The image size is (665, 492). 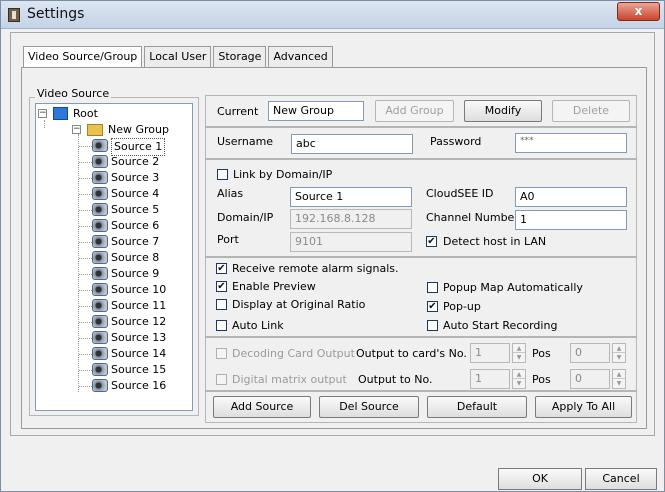 What do you see at coordinates (221, 353) in the screenshot?
I see `decoding-output-checkbox` at bounding box center [221, 353].